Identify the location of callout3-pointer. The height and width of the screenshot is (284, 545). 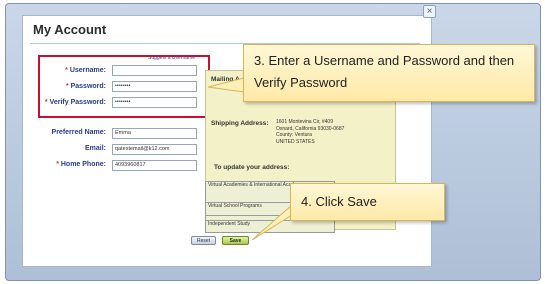
(226, 85).